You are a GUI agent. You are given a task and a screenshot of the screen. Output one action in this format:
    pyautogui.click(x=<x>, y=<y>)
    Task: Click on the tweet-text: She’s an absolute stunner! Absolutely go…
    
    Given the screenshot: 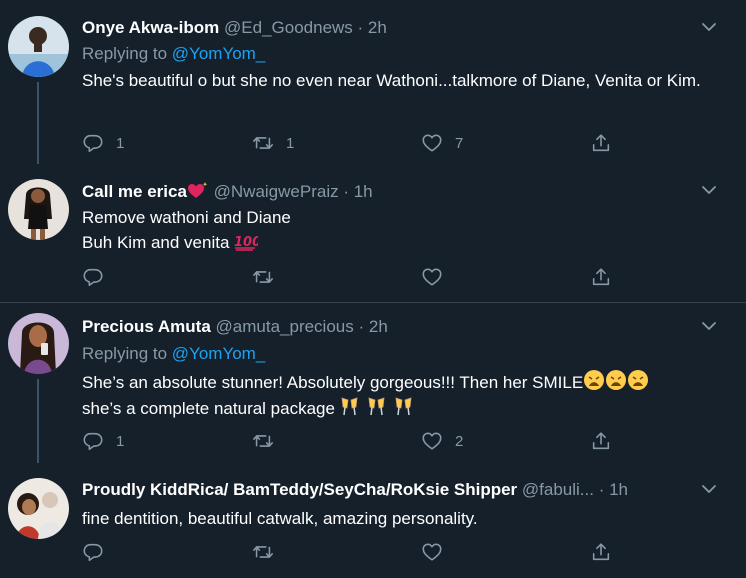 What is the action you would take?
    pyautogui.click(x=407, y=395)
    